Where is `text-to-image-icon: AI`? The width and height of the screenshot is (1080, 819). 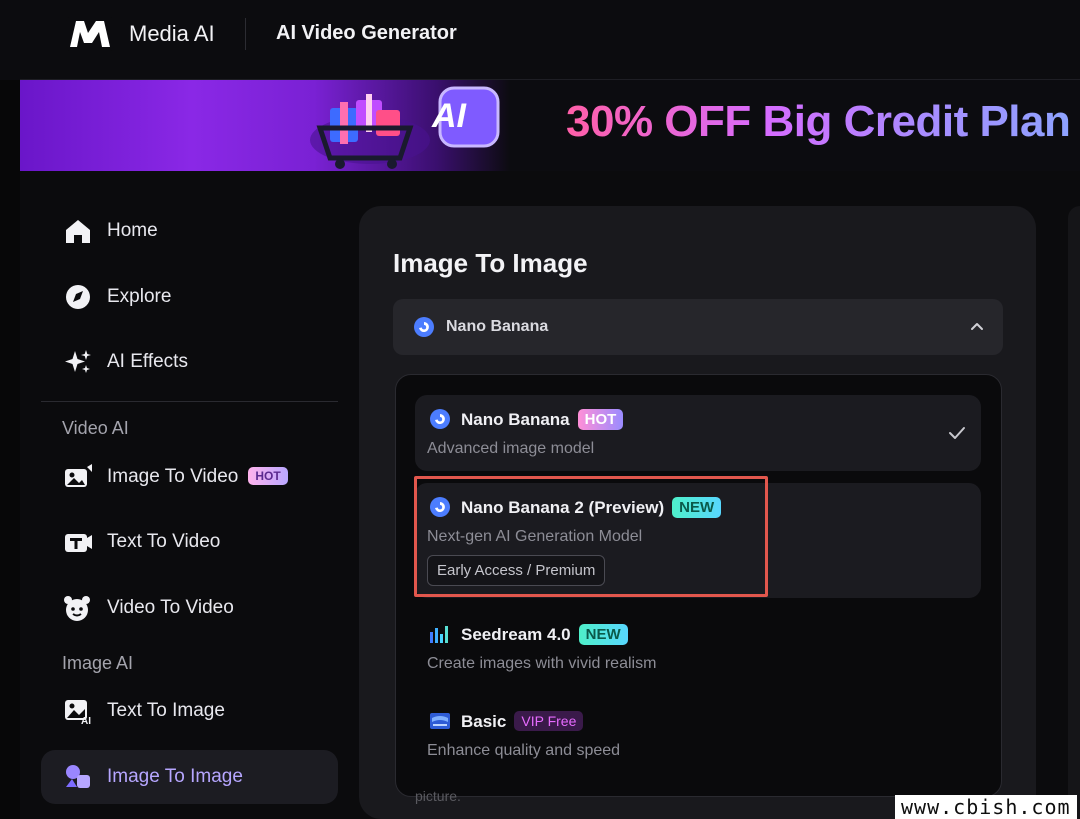
text-to-image-icon: AI is located at coordinates (78, 712).